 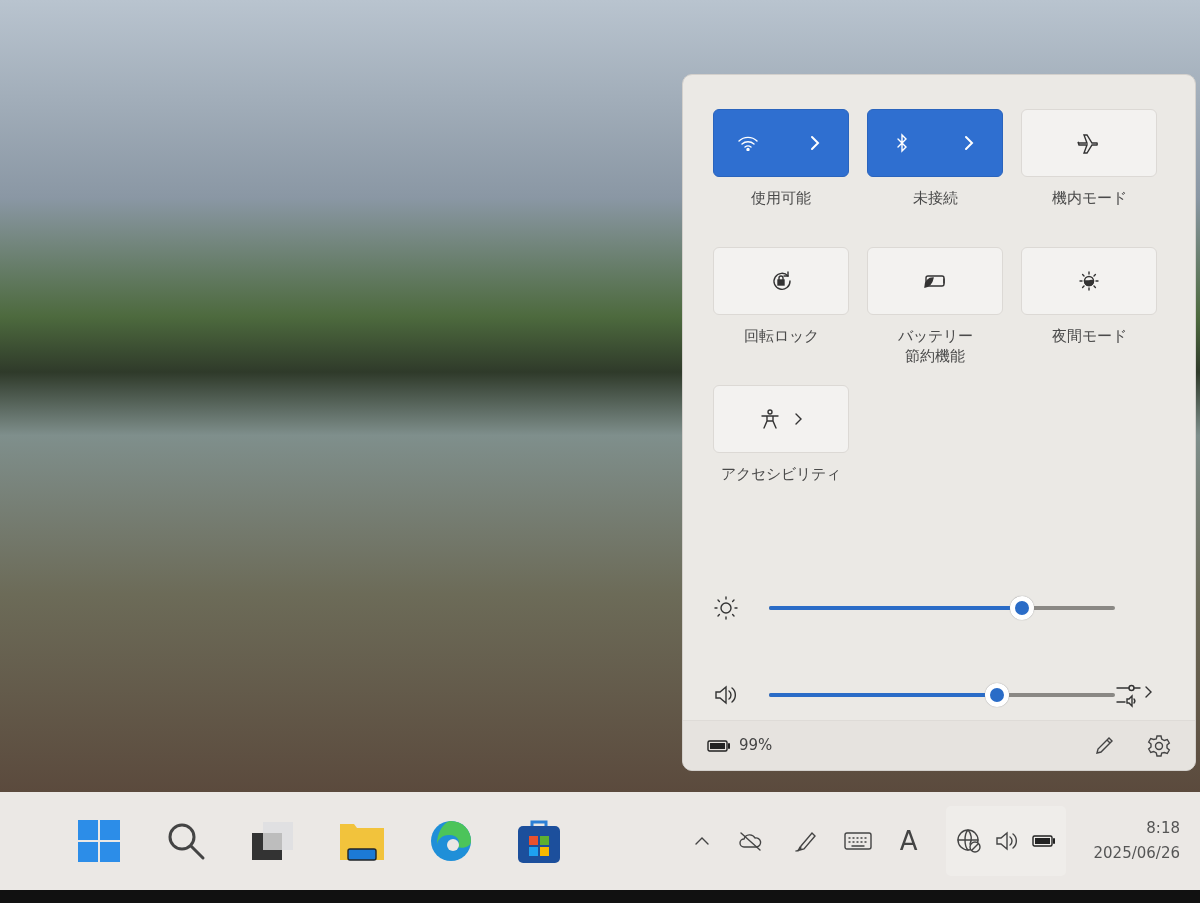 What do you see at coordinates (1134, 695) in the screenshot?
I see `audio-output-icon` at bounding box center [1134, 695].